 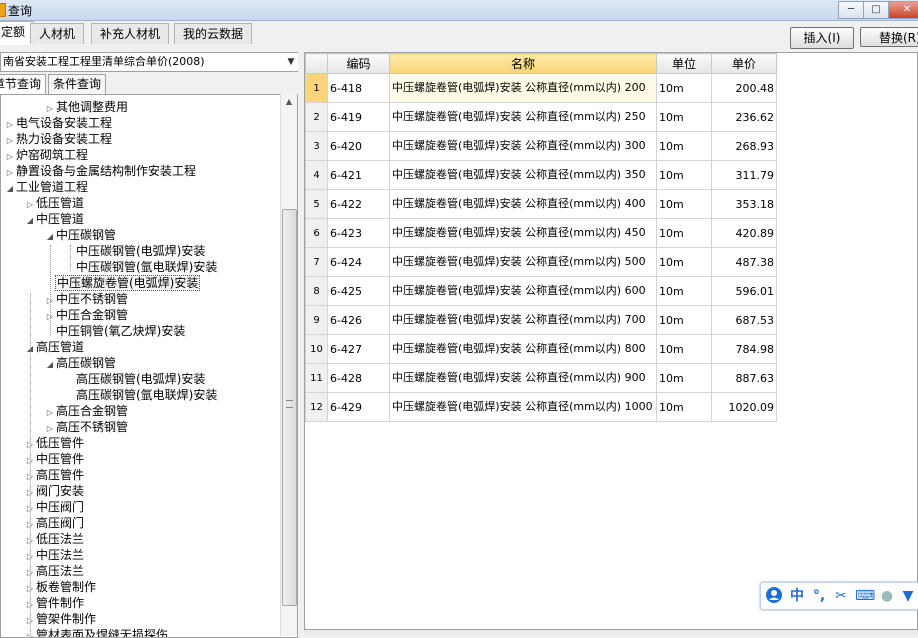 I want to click on tree-node: ▷ 高压合金钢管, so click(x=87, y=411).